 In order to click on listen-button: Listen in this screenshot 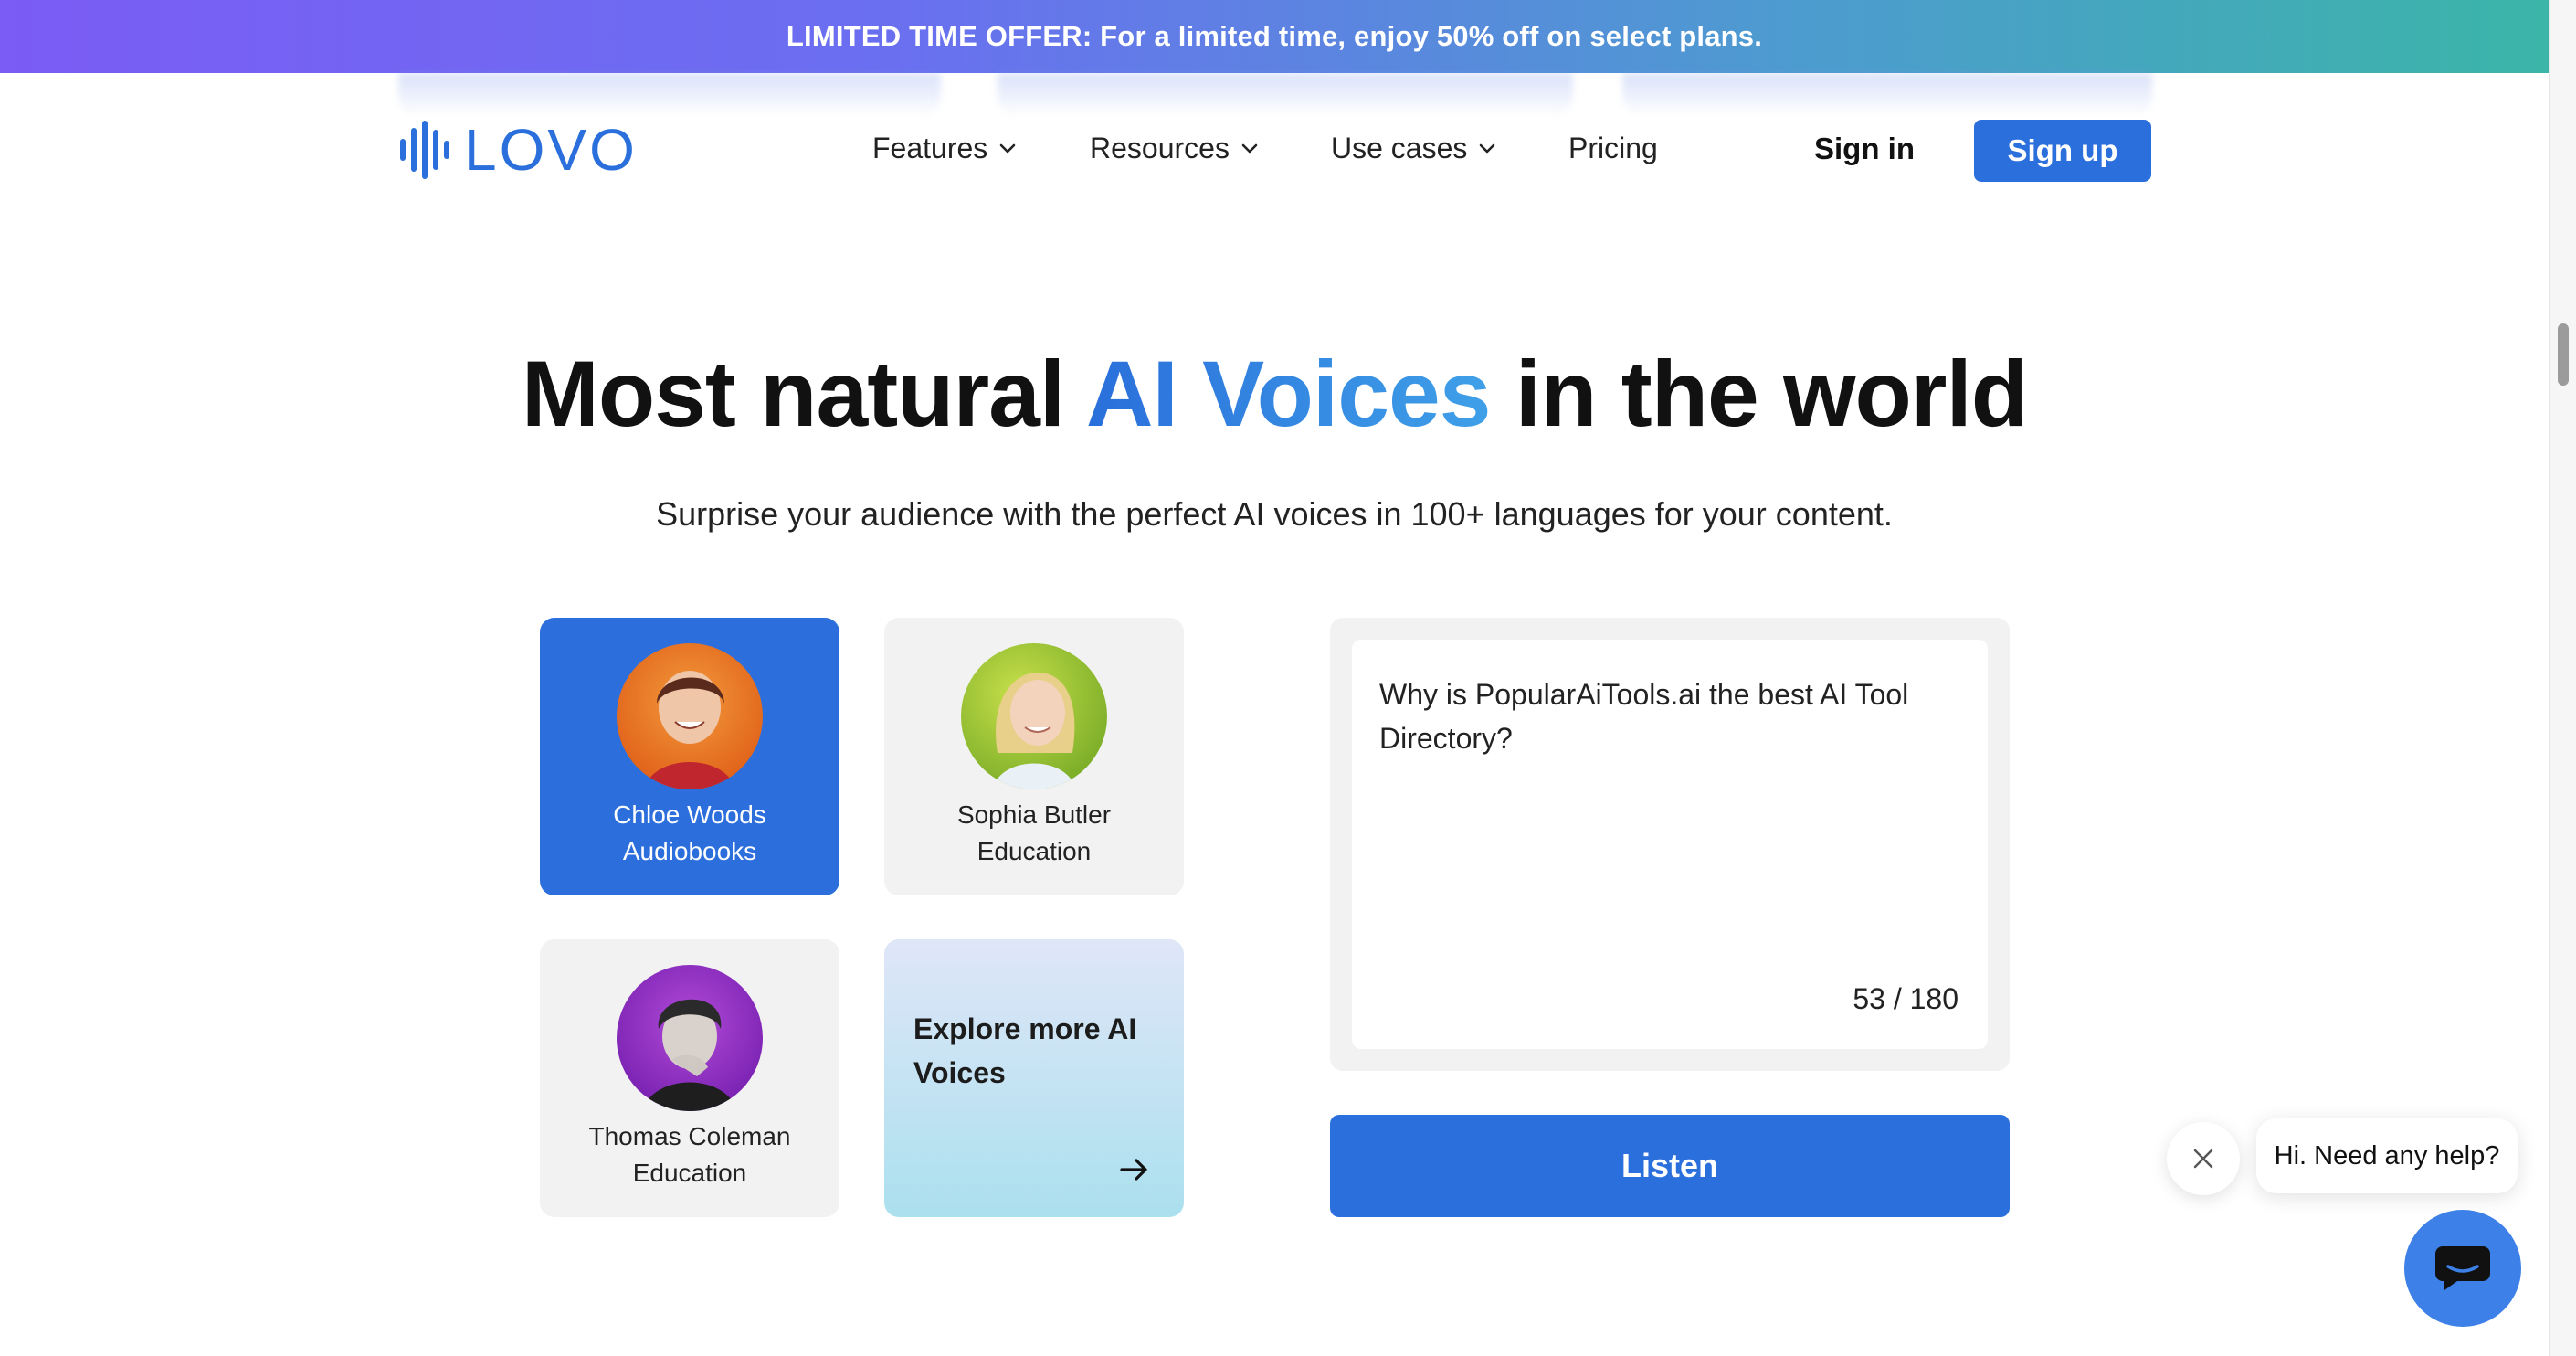, I will do `click(1670, 1166)`.